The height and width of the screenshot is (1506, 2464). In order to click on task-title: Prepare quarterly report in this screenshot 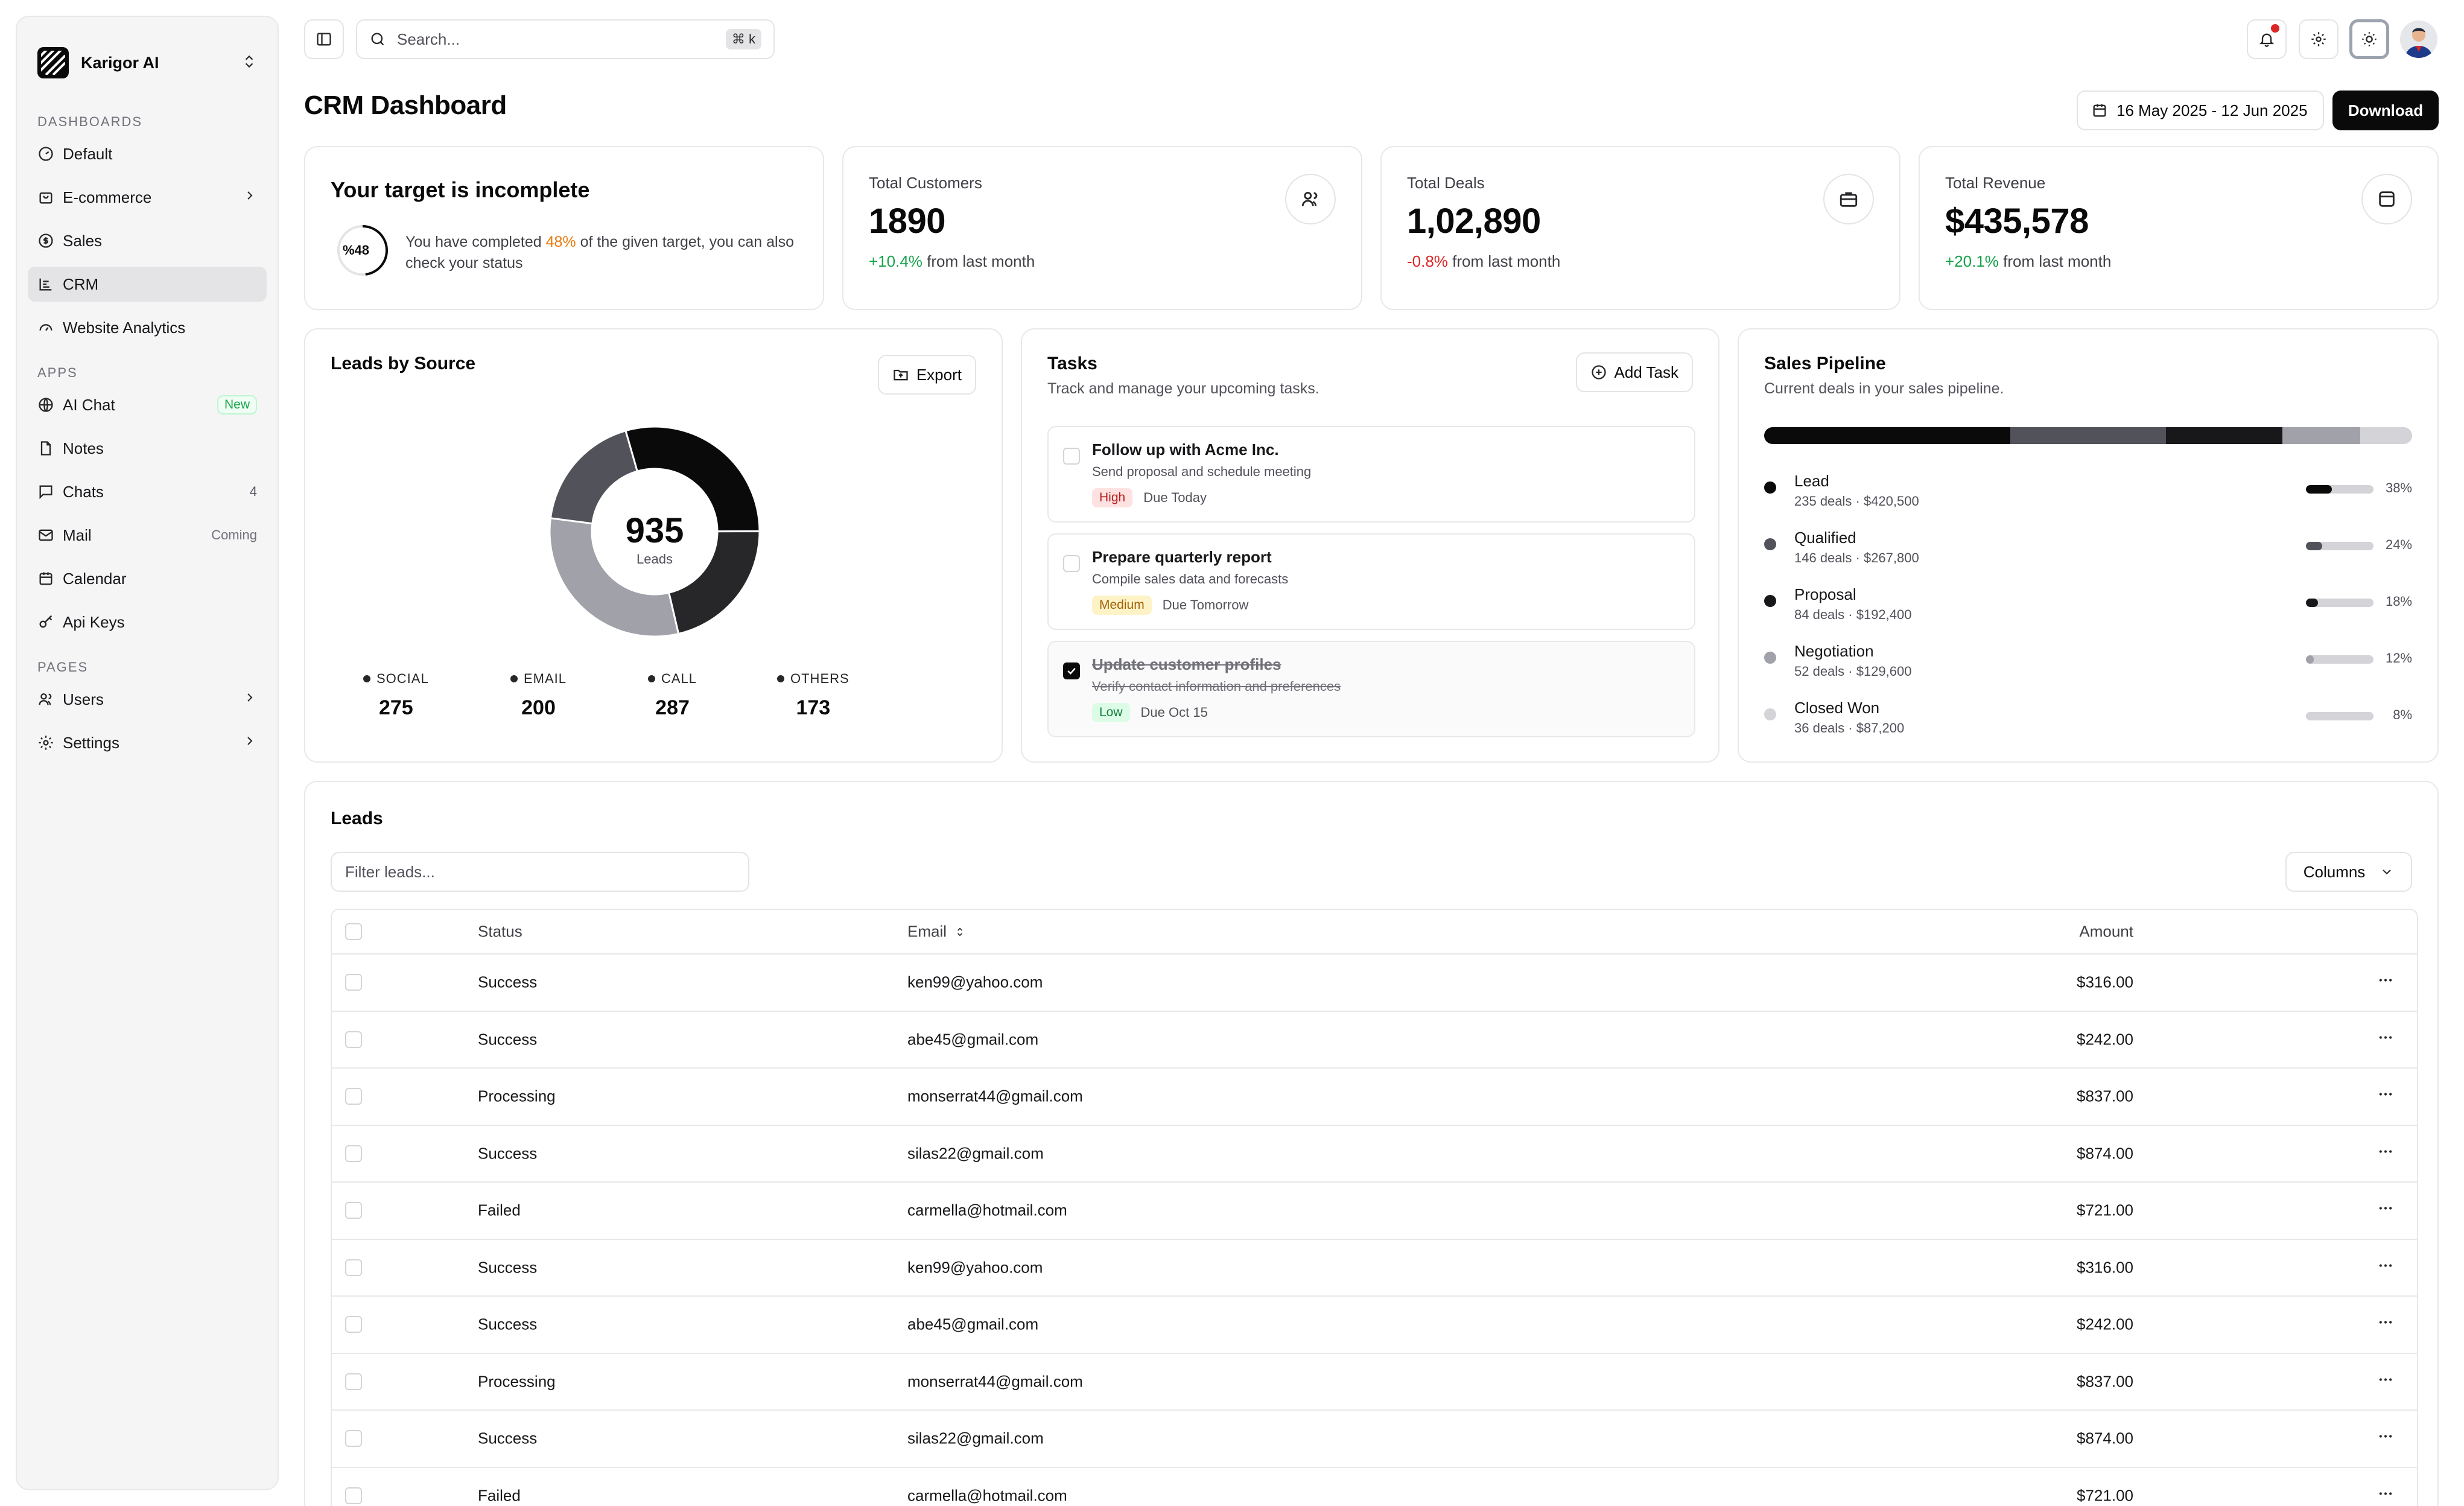, I will do `click(1182, 557)`.